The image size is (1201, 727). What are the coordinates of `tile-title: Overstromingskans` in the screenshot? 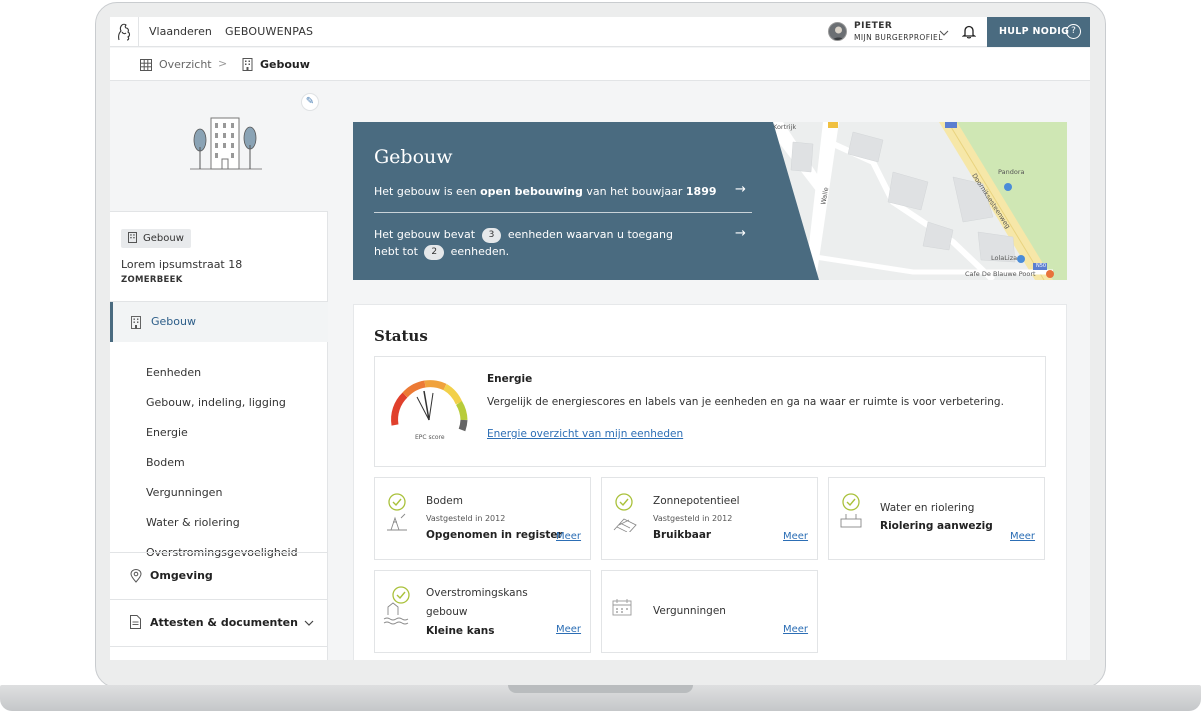 It's located at (477, 593).